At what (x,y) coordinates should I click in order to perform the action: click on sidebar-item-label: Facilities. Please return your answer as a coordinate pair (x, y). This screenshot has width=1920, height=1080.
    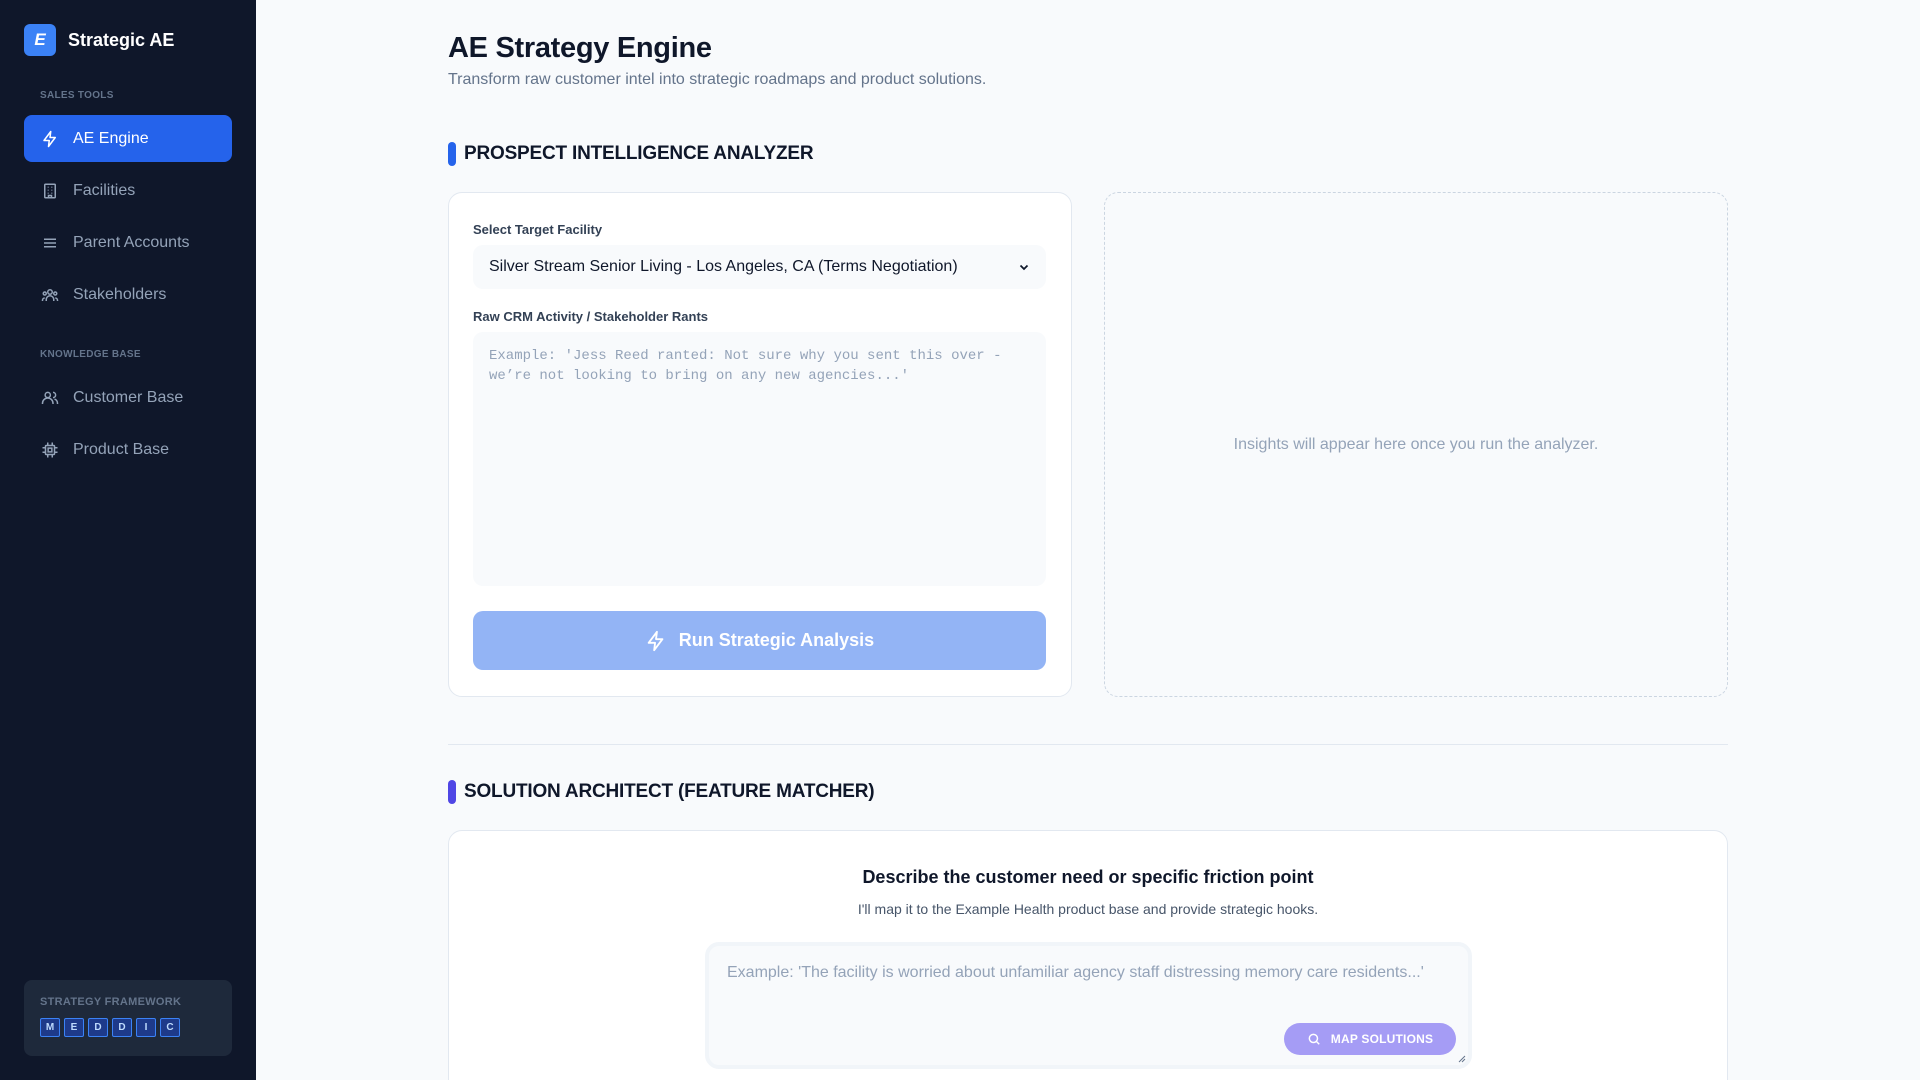
    Looking at the image, I should click on (104, 190).